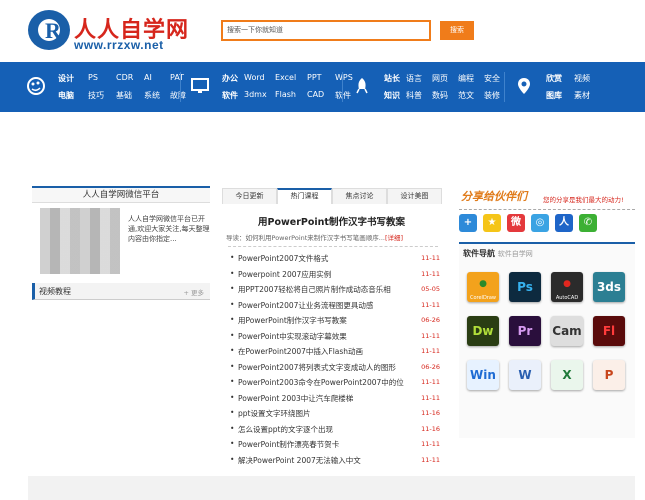 Image resolution: width=645 pixels, height=500 pixels. I want to click on nav-link: 安全, so click(492, 78).